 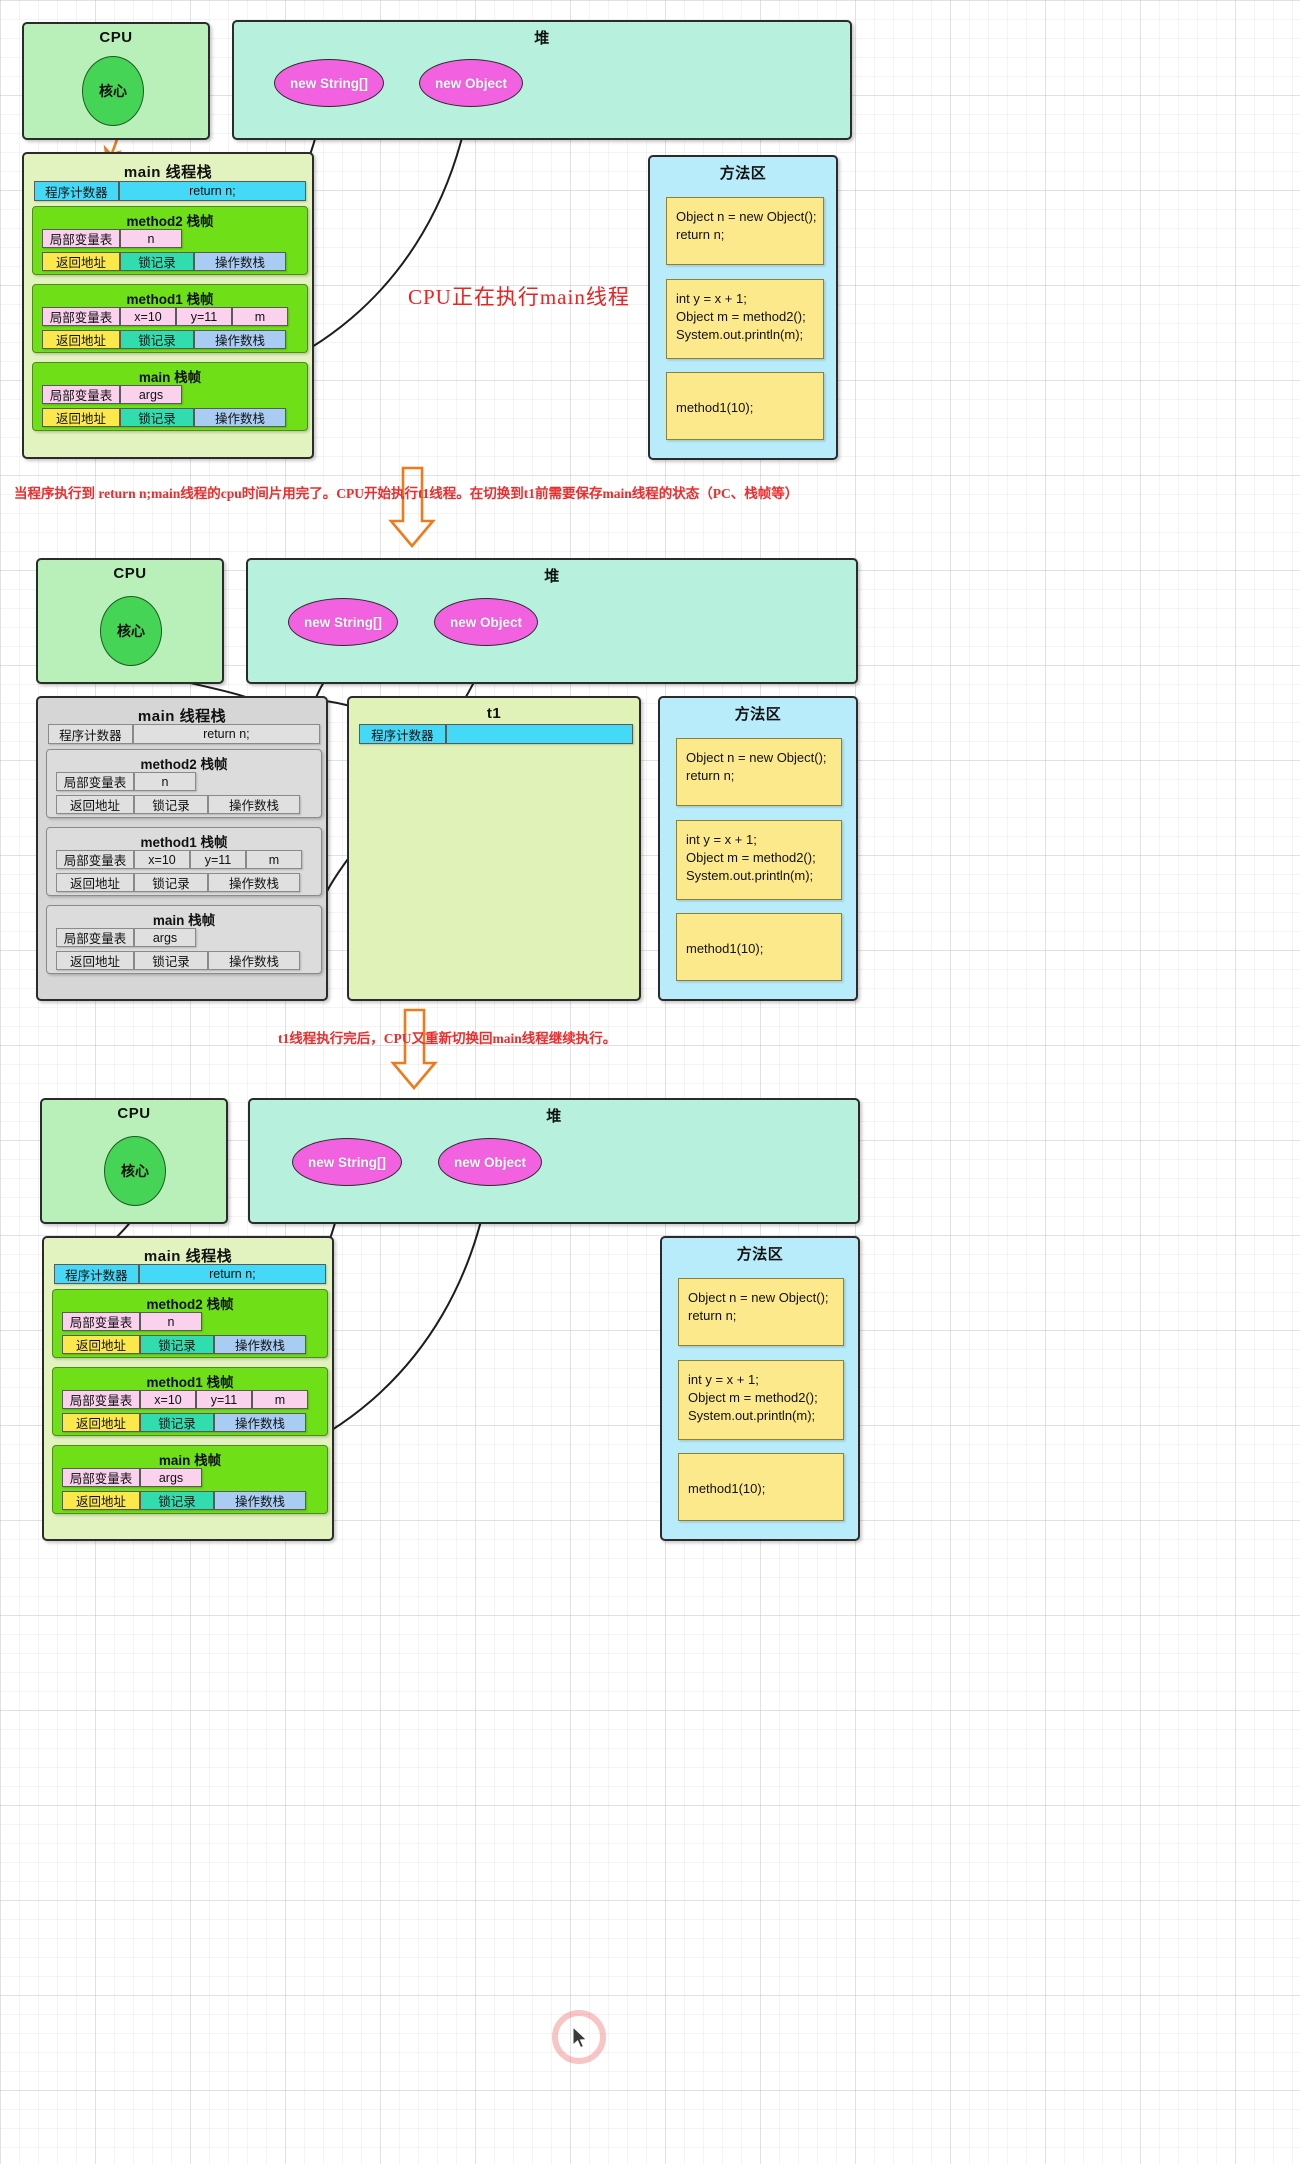 What do you see at coordinates (447, 1038) in the screenshot?
I see `transition-note-2: t1线程执行完后，CPU又重新切换回main线程继续执行。` at bounding box center [447, 1038].